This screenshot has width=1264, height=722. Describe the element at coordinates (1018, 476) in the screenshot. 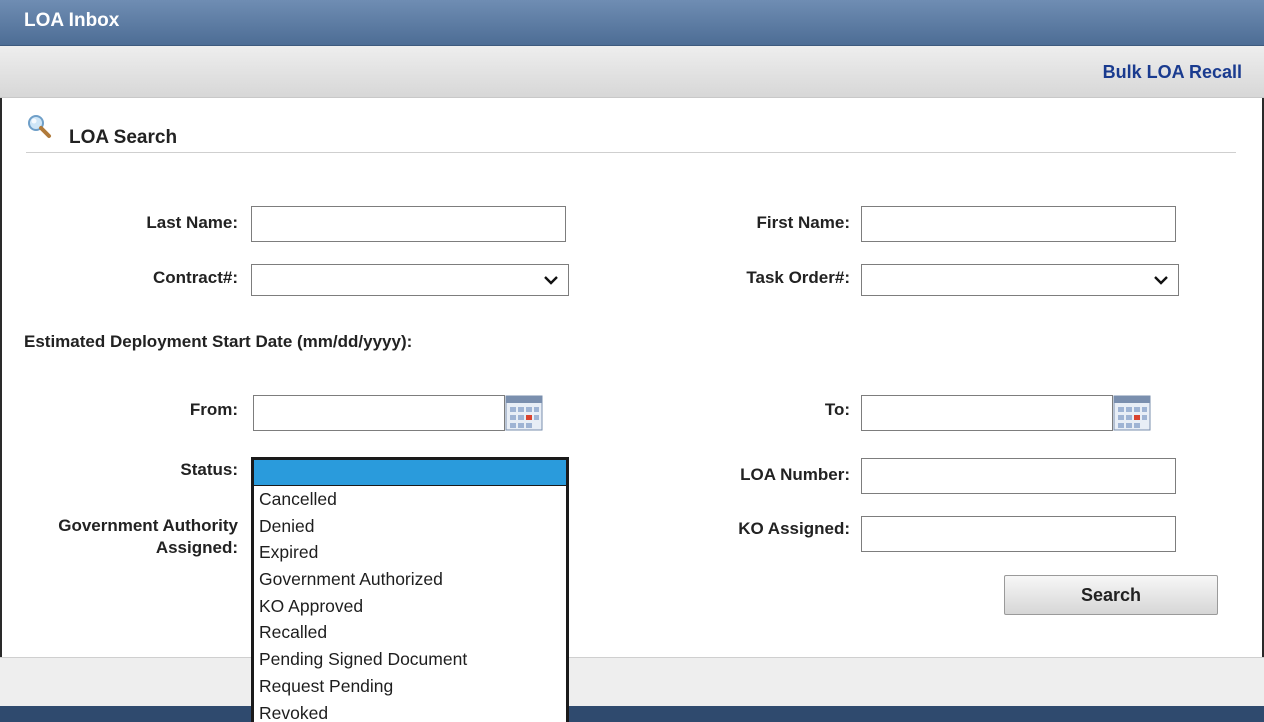

I see `loa-number-input` at that location.